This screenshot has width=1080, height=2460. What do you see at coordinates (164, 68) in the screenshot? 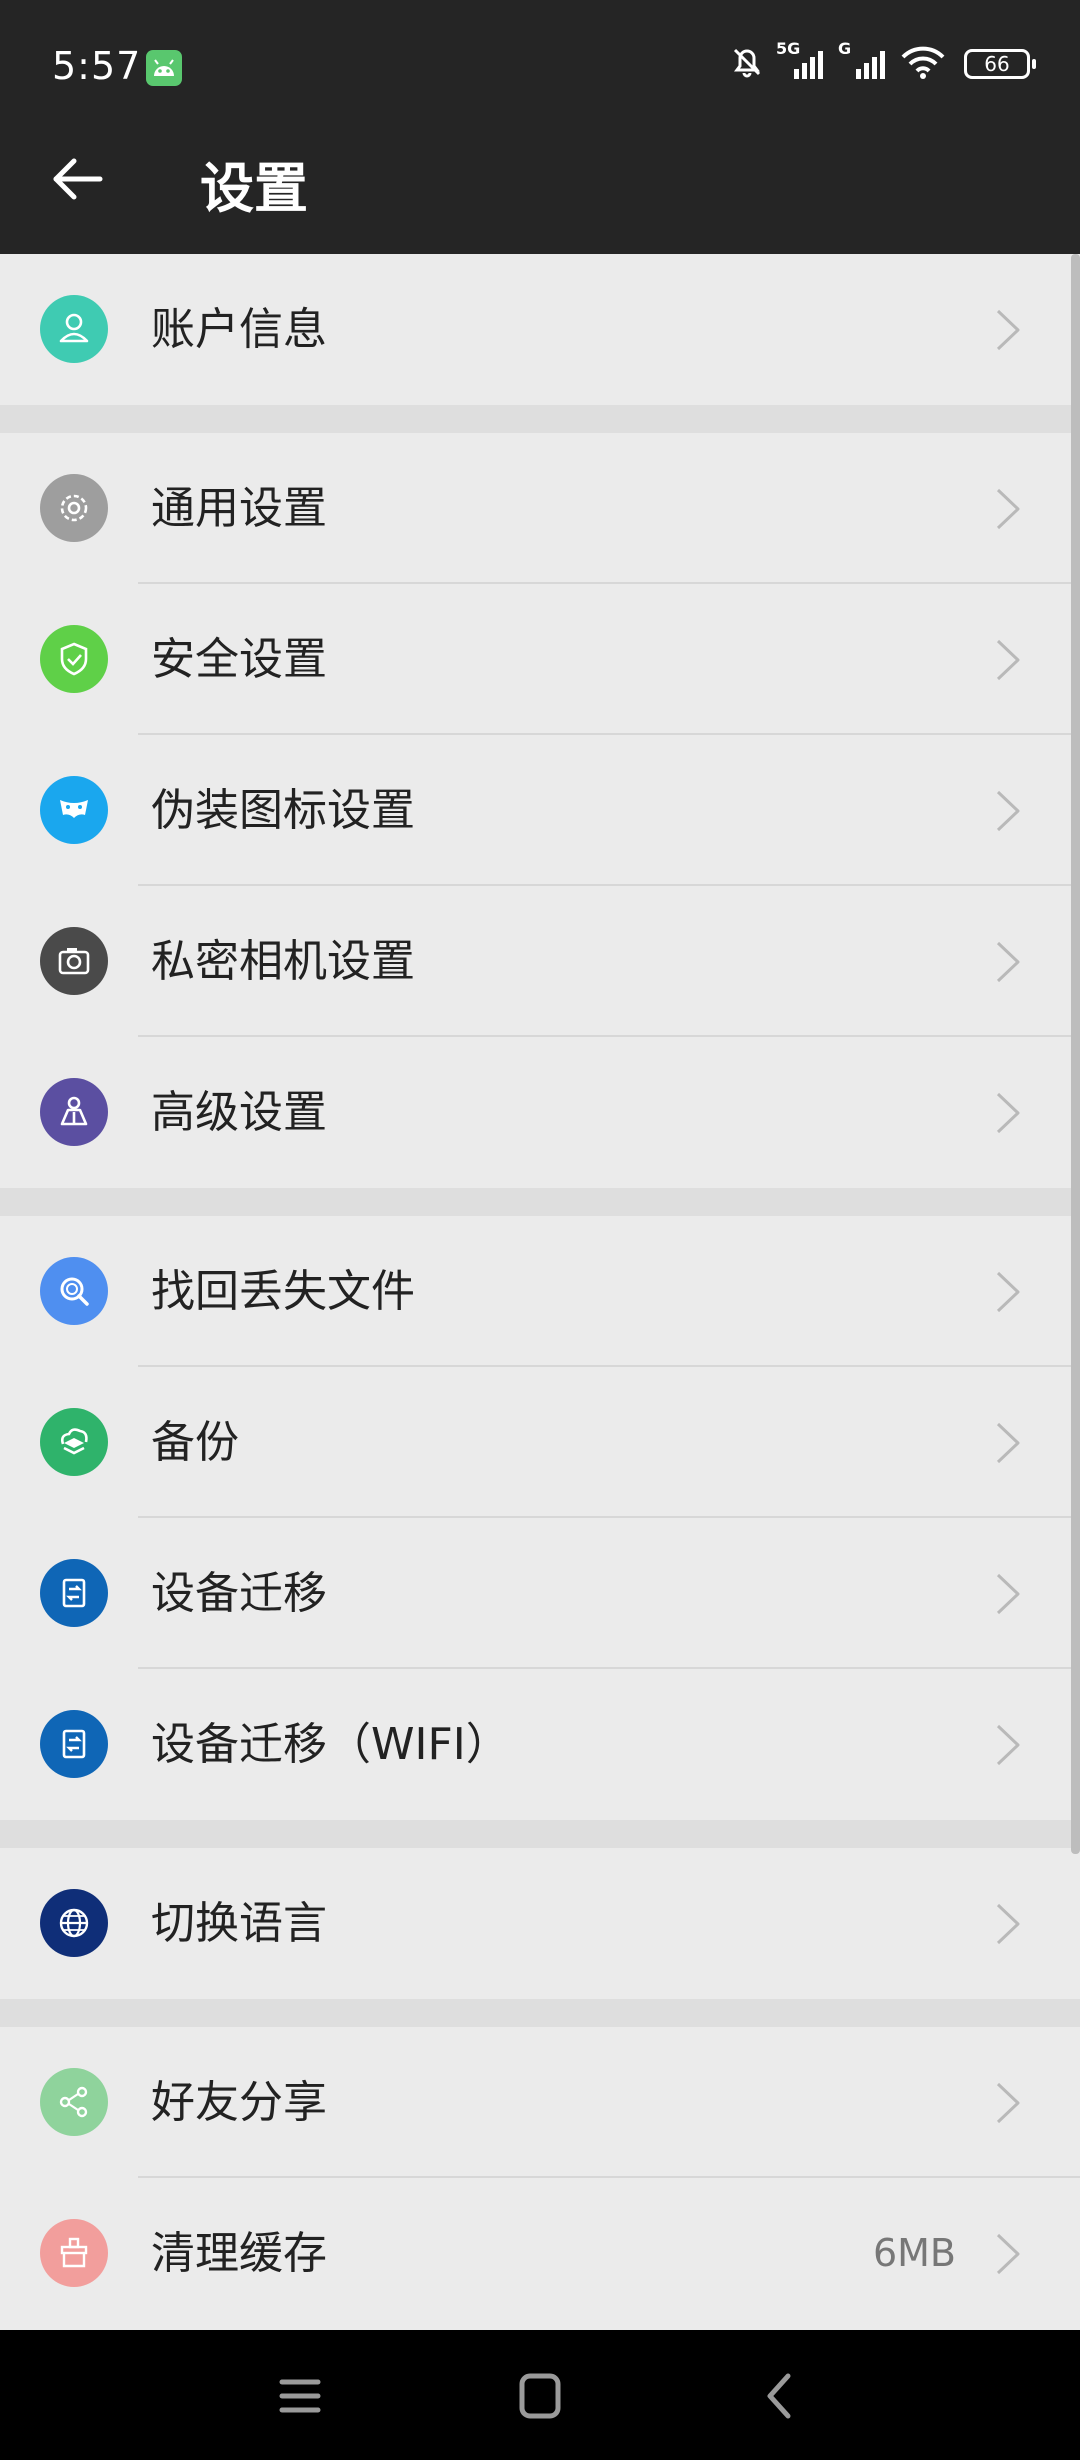
I see `android-icon` at bounding box center [164, 68].